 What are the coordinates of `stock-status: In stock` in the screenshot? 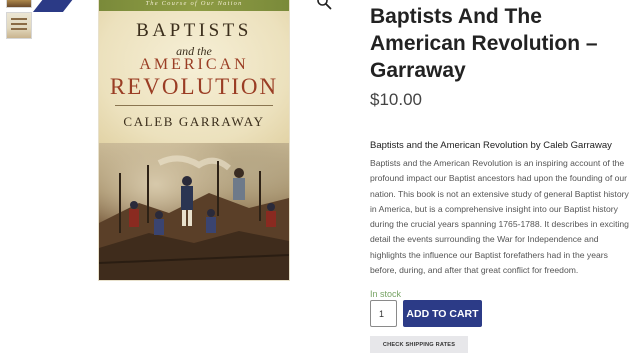 It's located at (386, 294).